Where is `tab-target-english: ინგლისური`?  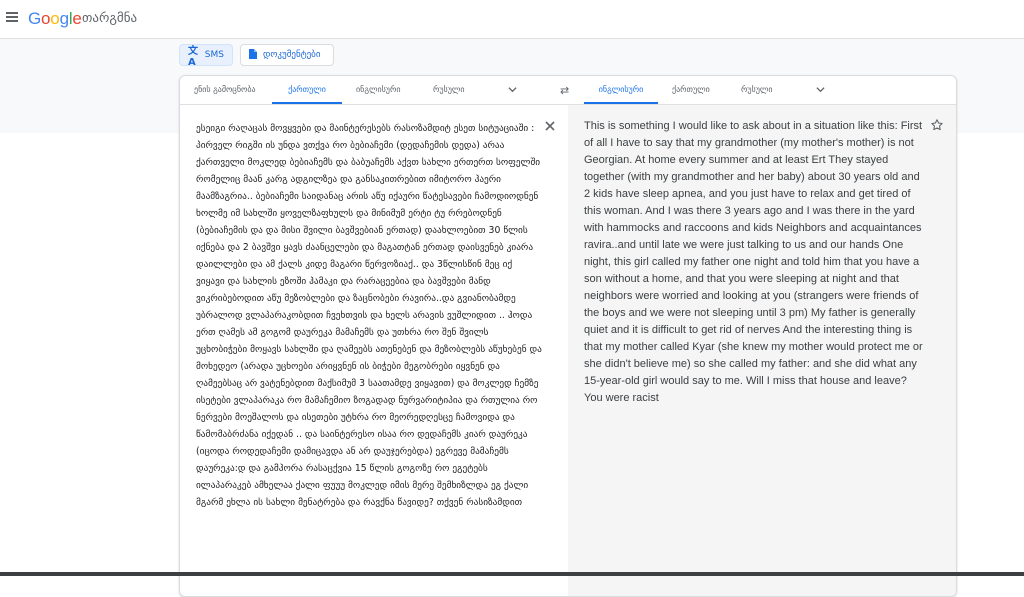
tab-target-english: ინგლისური is located at coordinates (621, 90).